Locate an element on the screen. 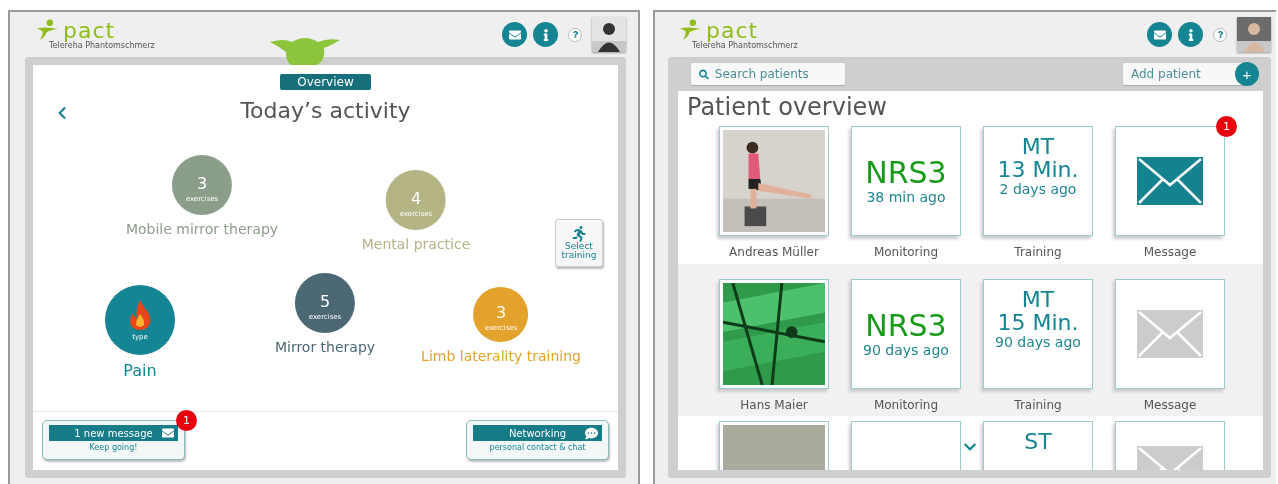 This screenshot has height=484, width=1278. networking-button: Networking personal contact & chat is located at coordinates (537, 440).